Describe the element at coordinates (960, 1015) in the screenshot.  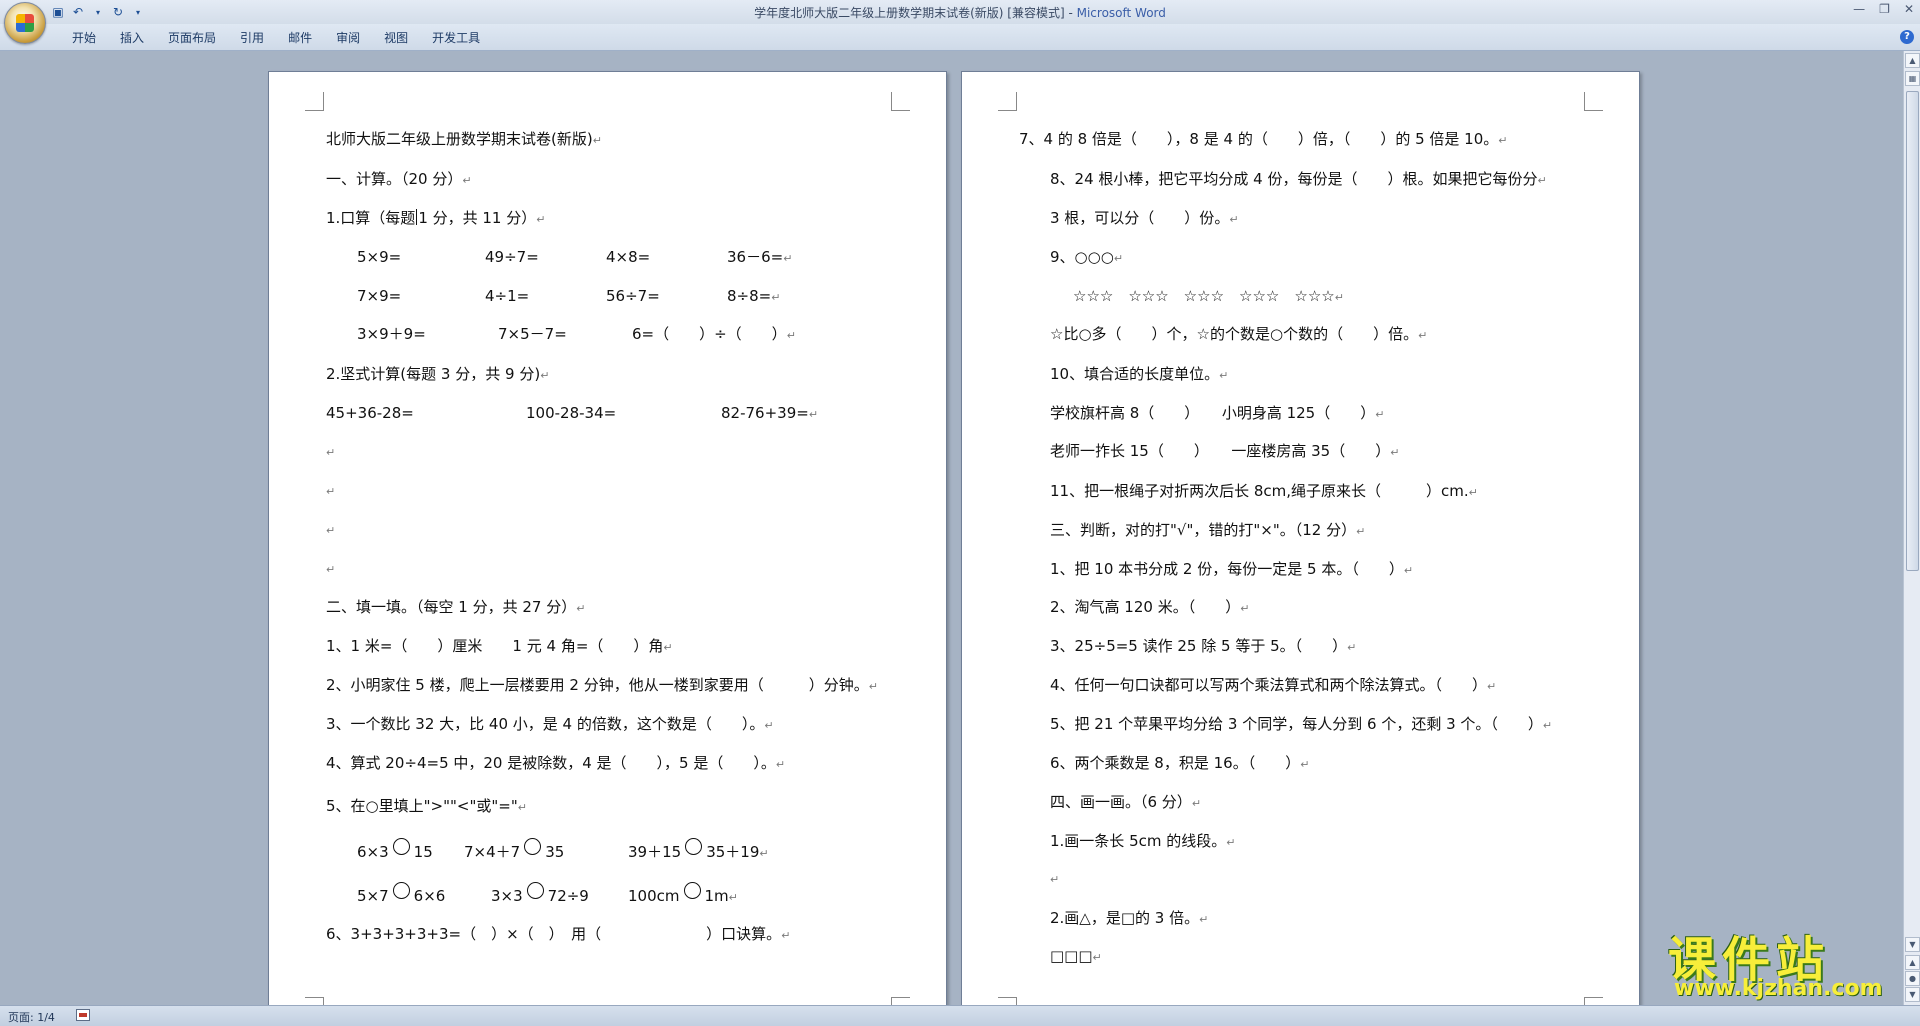
I see `status-bar: 页面: 1/4` at that location.